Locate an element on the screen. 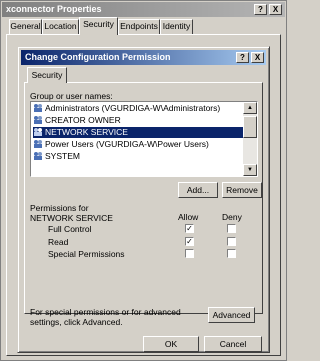  dialog-tab-security: Security is located at coordinates (47, 75).